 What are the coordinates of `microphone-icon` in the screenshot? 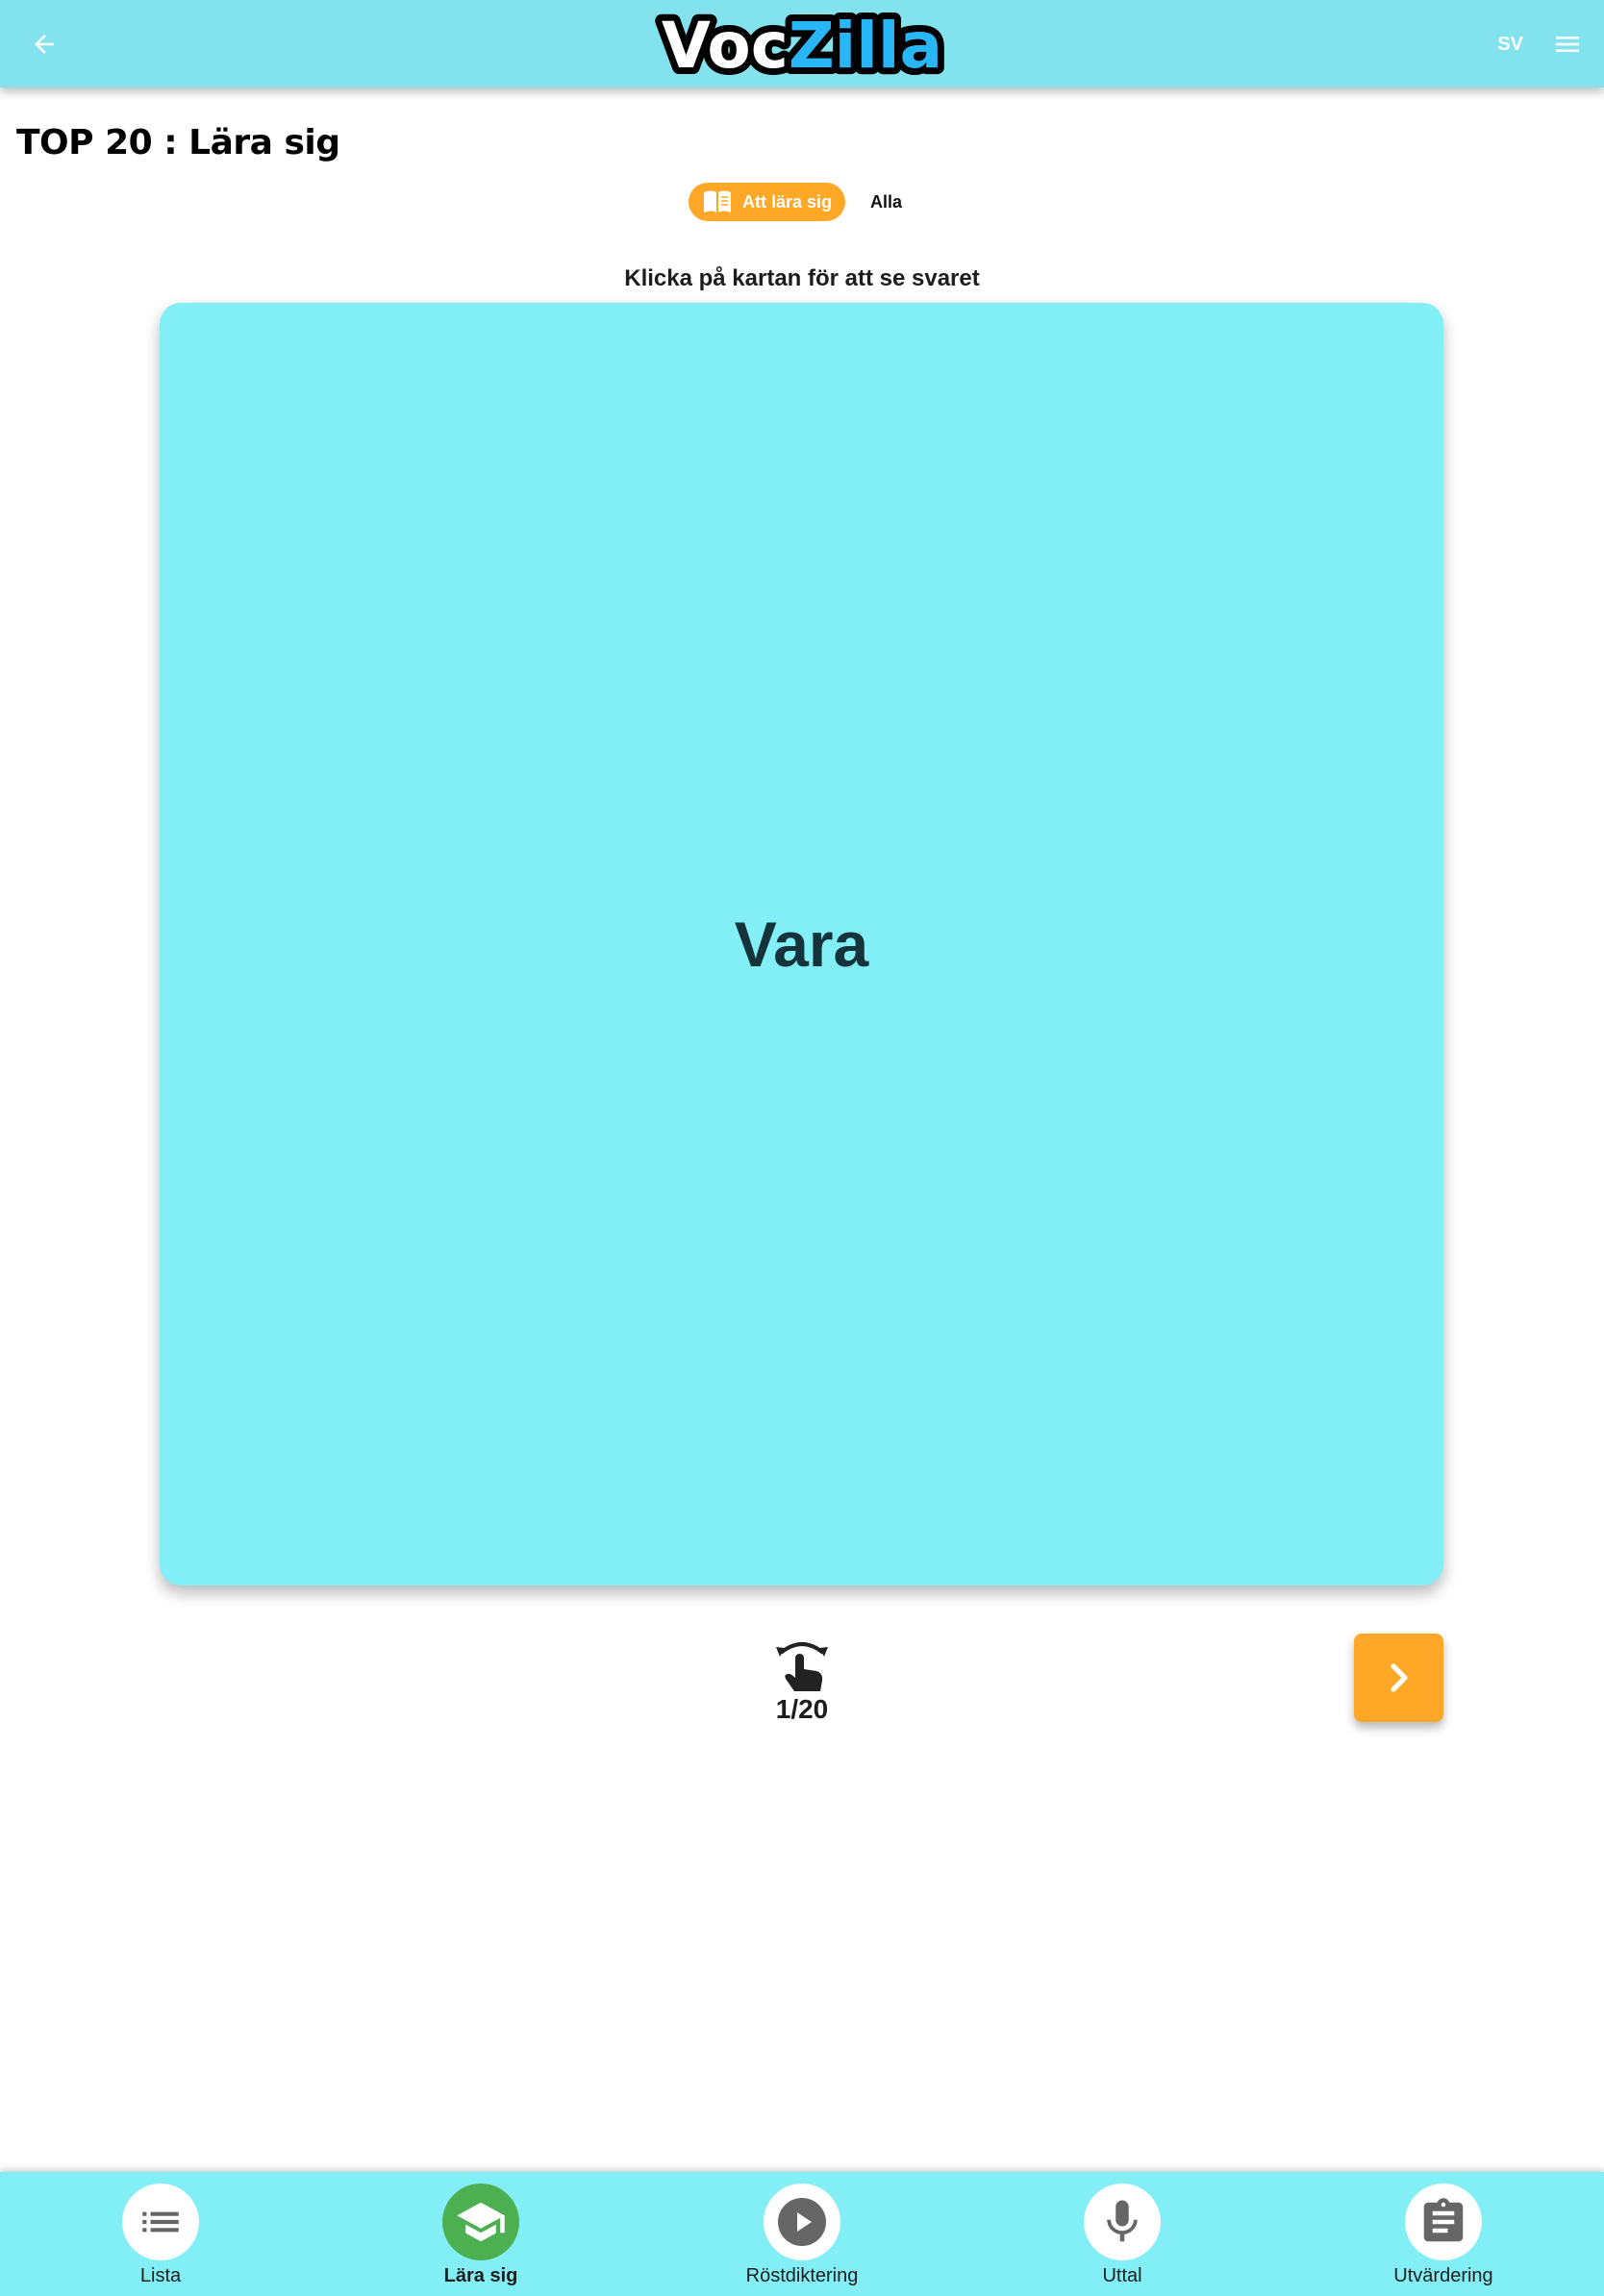 It's located at (1122, 2221).